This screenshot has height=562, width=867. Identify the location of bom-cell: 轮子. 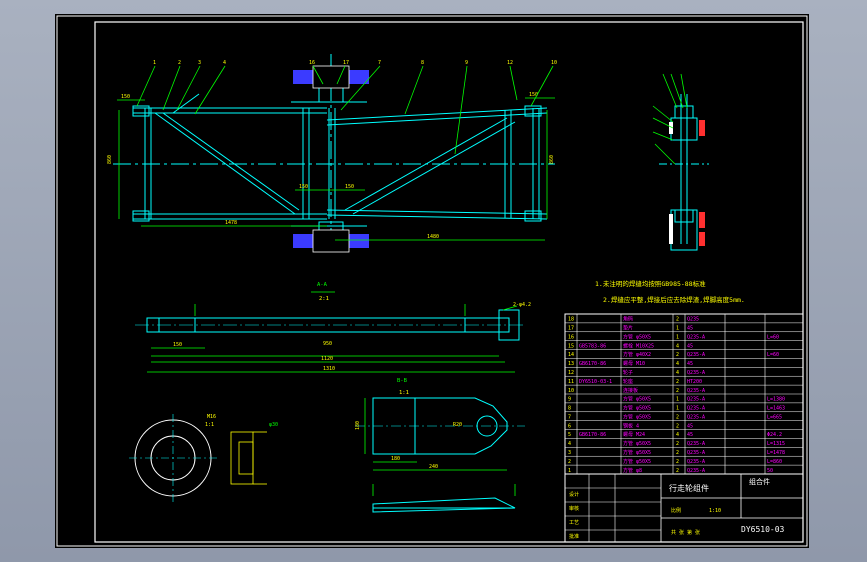
(628, 372).